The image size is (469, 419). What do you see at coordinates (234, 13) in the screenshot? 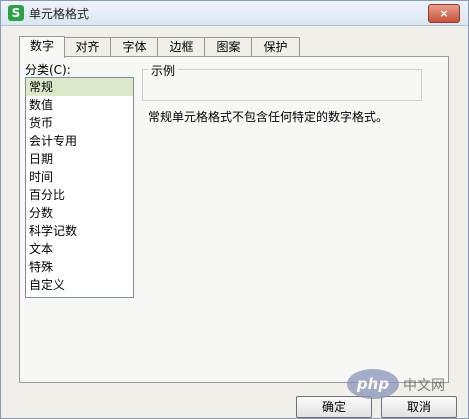
I see `title-bar: S 单元格格式 ×` at bounding box center [234, 13].